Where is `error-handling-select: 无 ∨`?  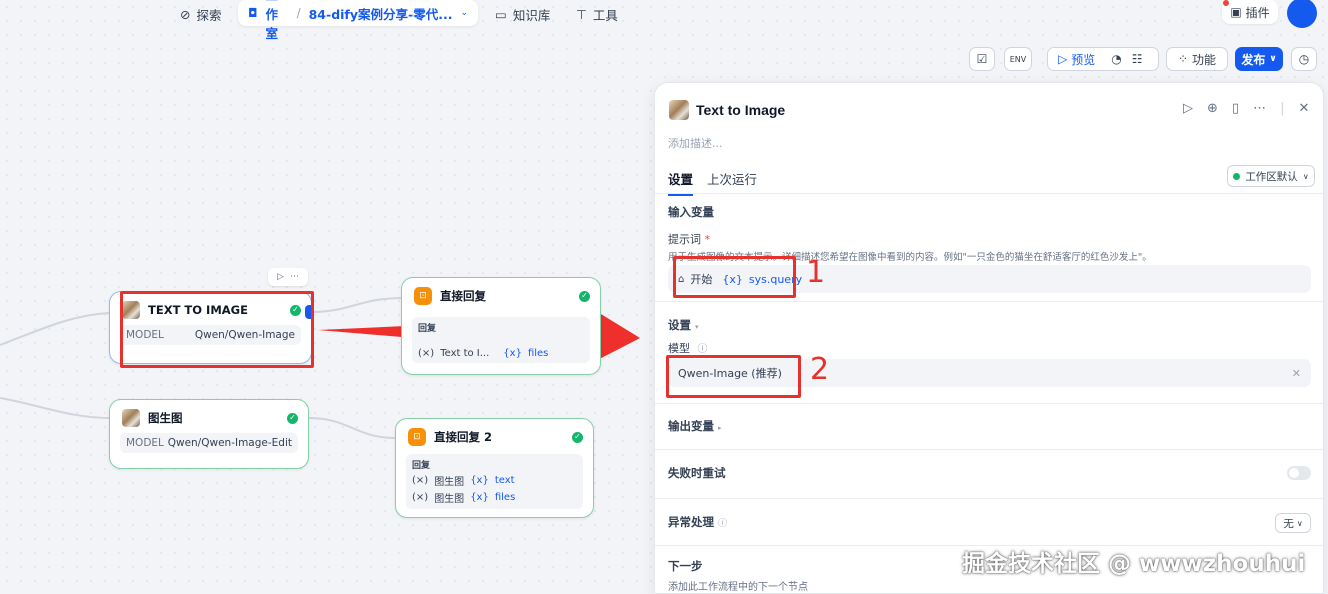 error-handling-select: 无 ∨ is located at coordinates (1293, 523).